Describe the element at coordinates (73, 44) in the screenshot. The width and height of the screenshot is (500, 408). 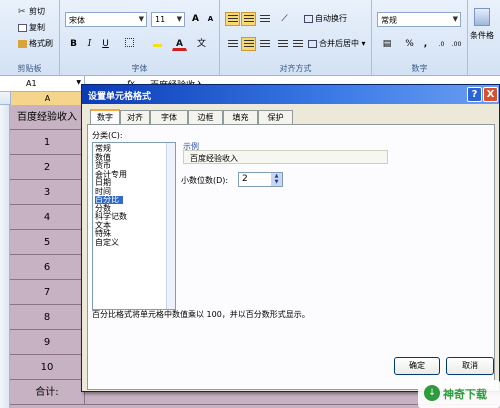
I see `bold-button: B` at that location.